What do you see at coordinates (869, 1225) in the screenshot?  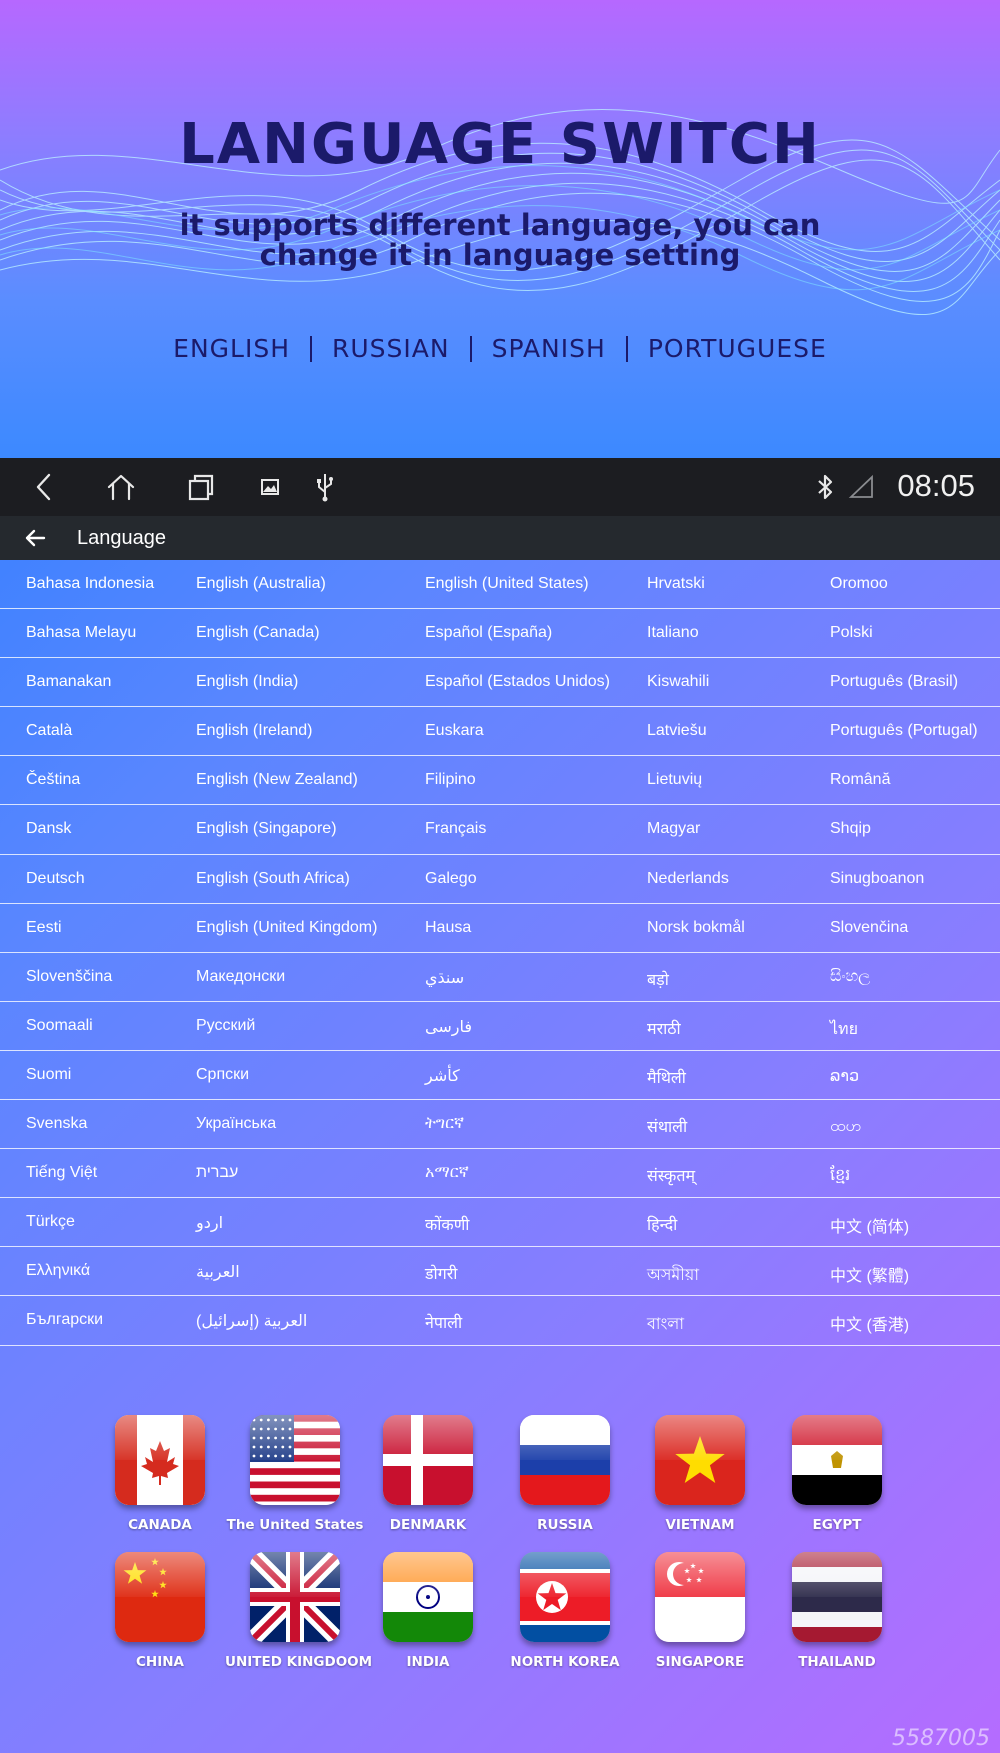 I see `language-option: 中文 (简体)` at bounding box center [869, 1225].